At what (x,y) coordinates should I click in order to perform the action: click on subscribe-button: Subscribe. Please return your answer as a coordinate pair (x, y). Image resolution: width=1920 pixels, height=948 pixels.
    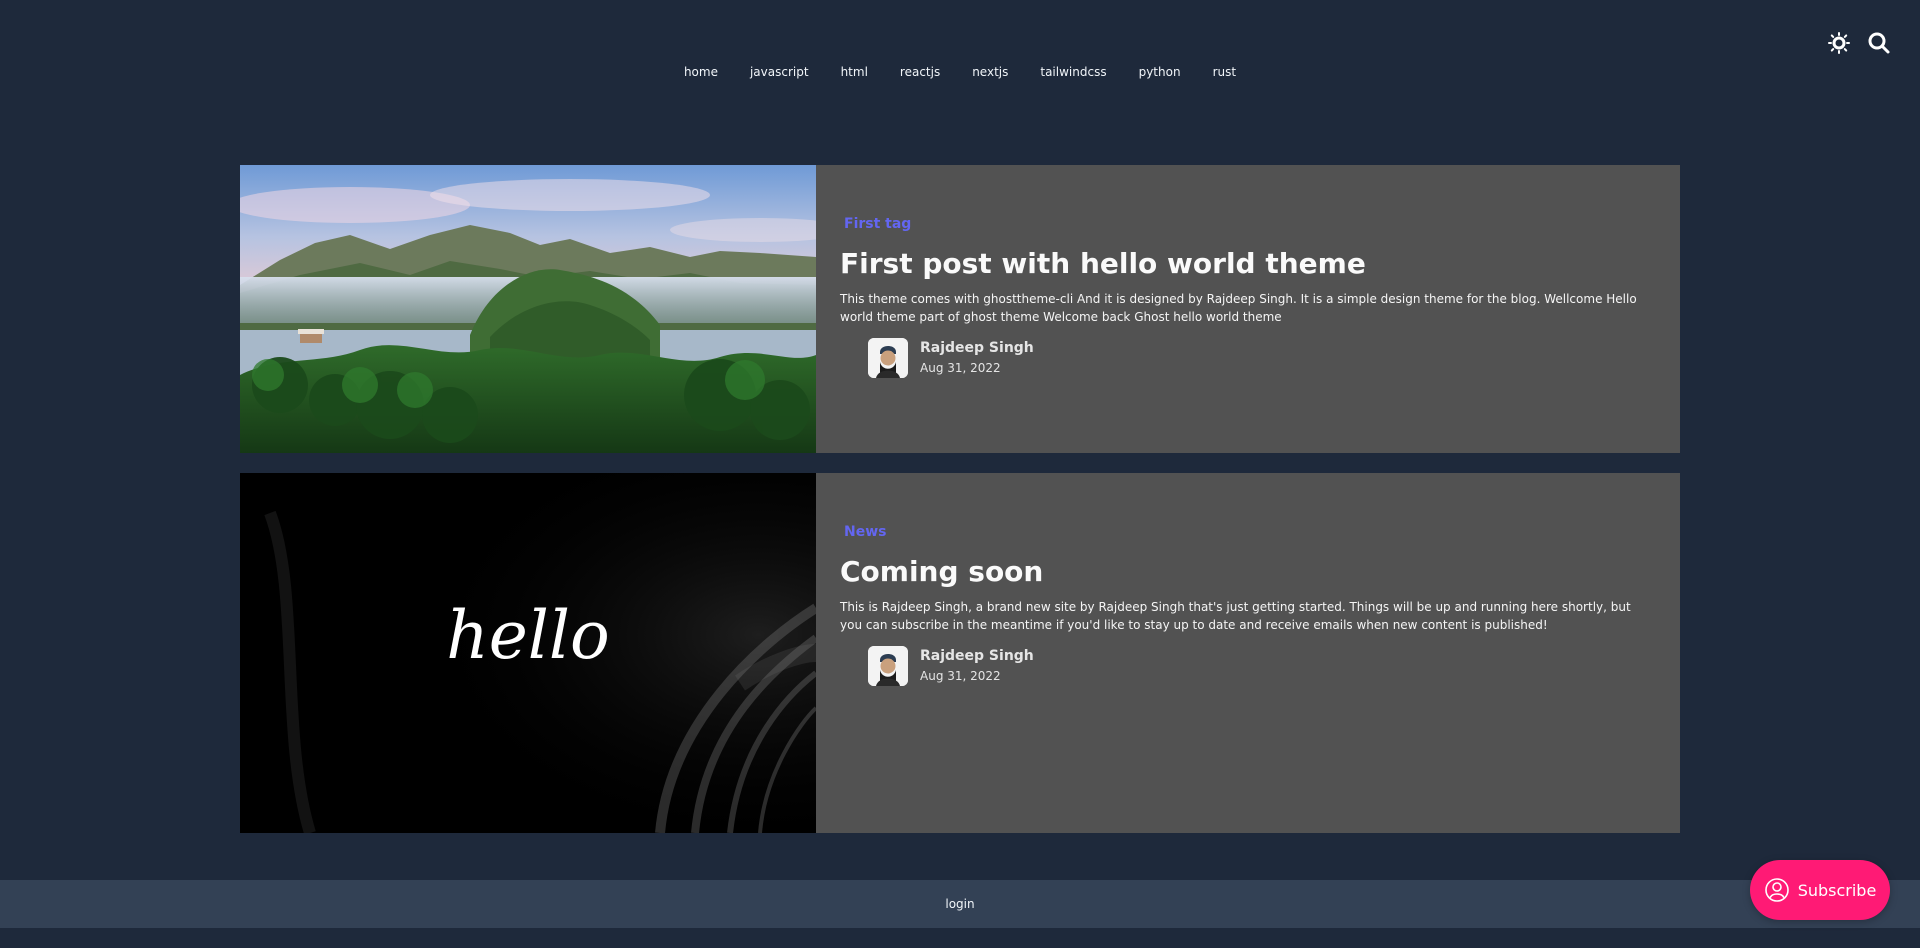
    Looking at the image, I should click on (1820, 890).